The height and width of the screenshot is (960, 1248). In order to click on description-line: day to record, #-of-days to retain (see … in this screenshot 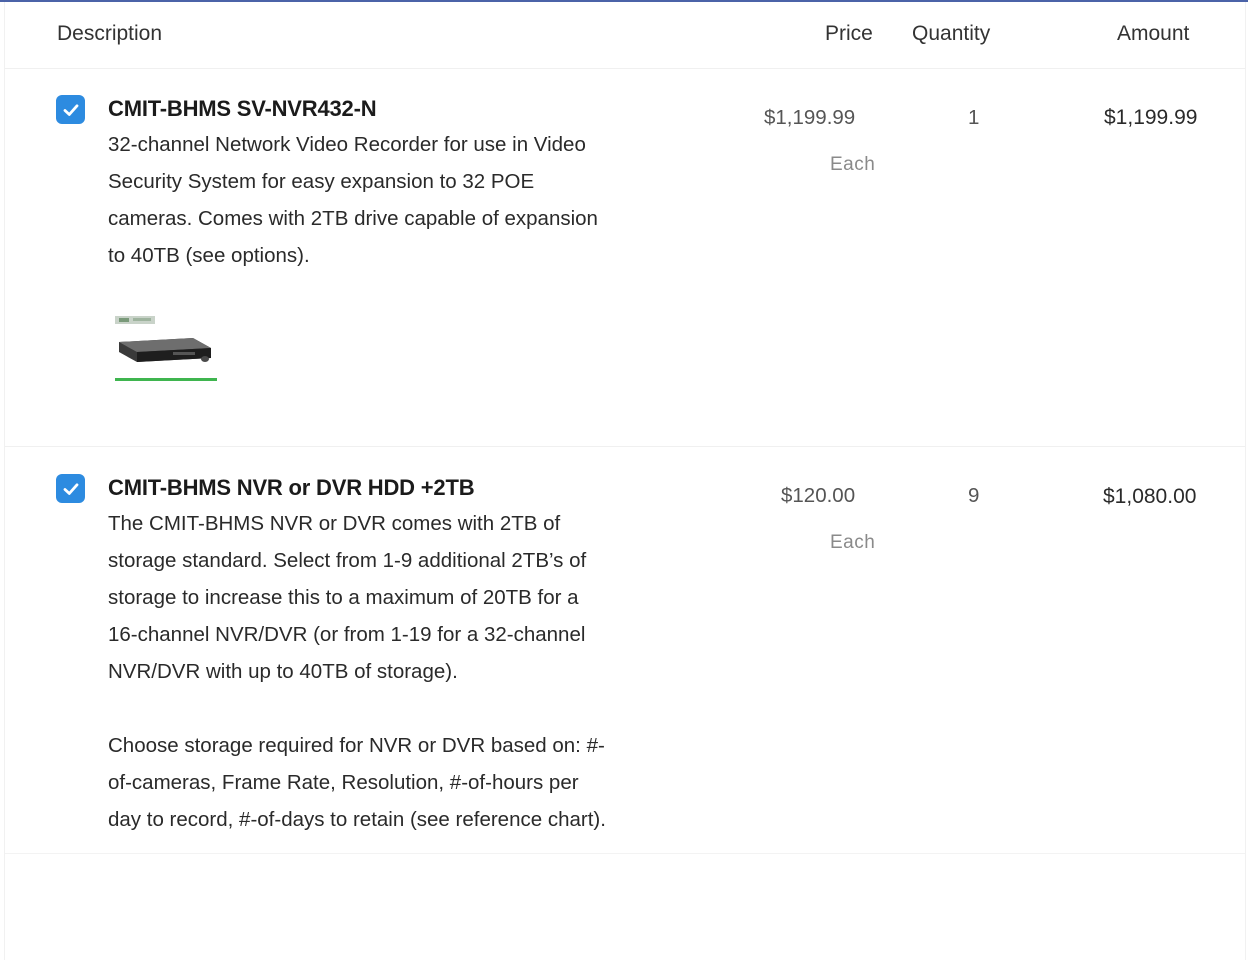, I will do `click(357, 819)`.